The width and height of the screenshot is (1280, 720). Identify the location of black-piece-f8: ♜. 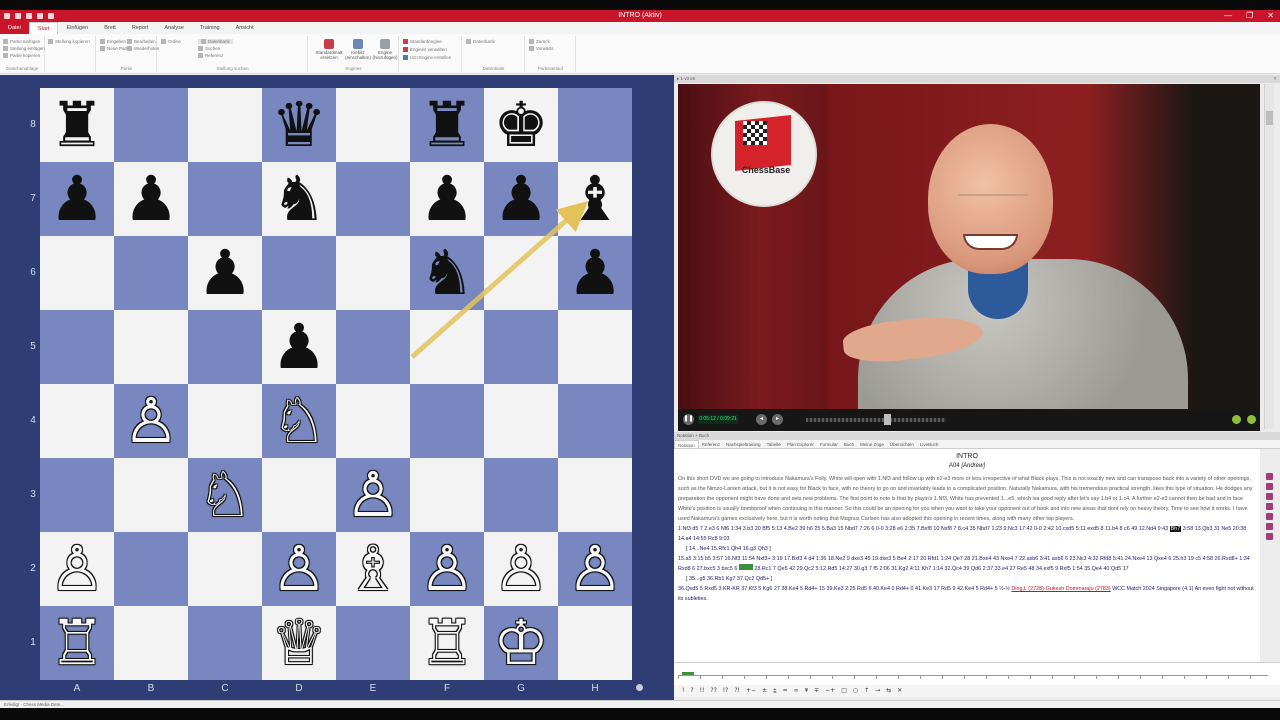
(447, 125).